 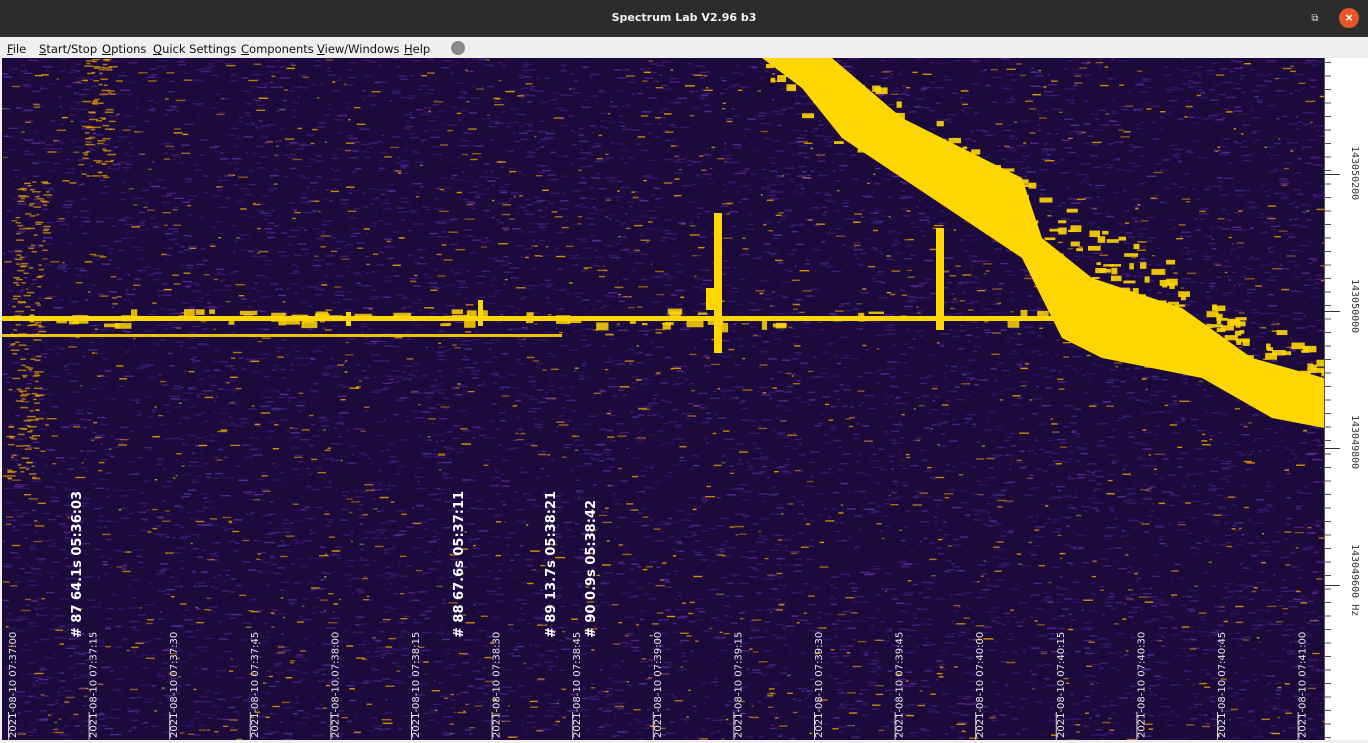 I want to click on menu-file: File, so click(x=16, y=49).